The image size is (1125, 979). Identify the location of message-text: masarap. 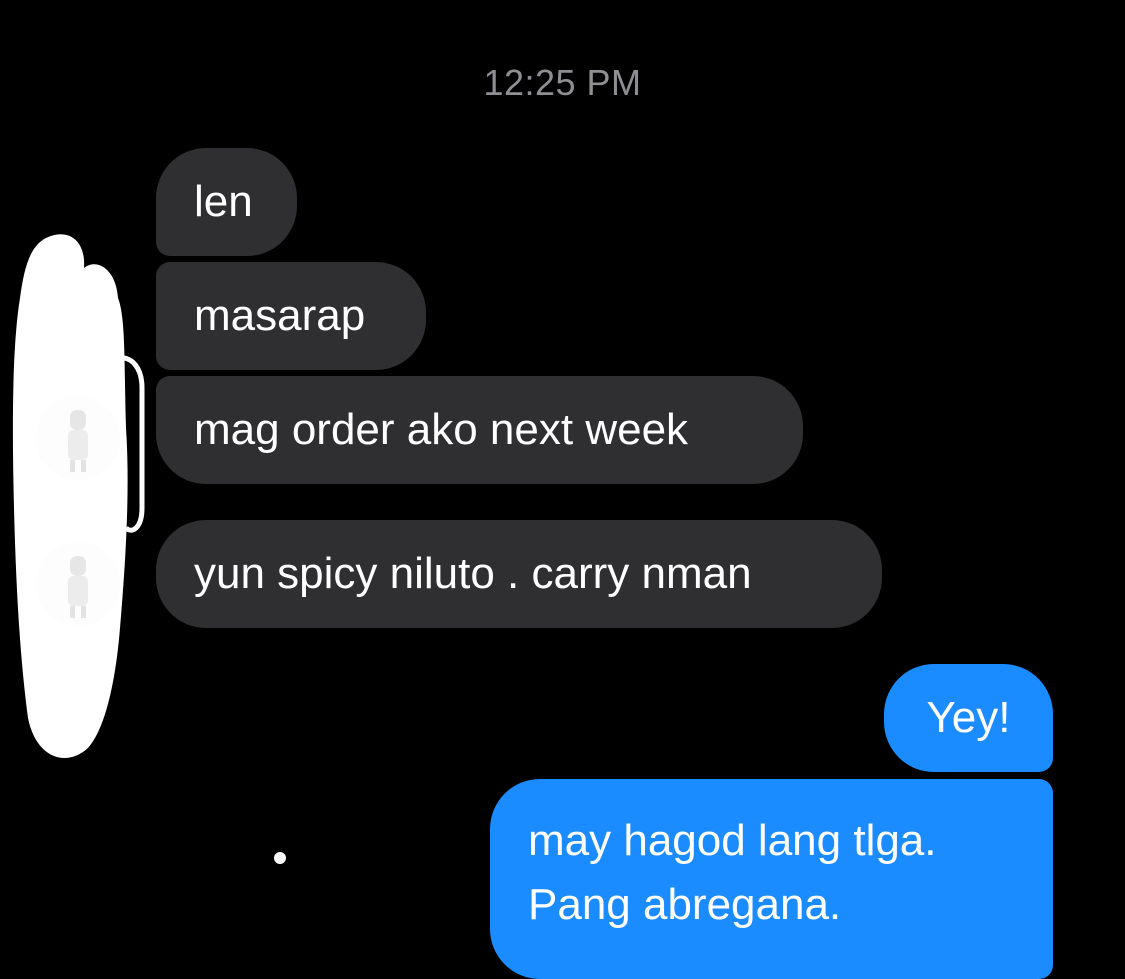
(280, 315).